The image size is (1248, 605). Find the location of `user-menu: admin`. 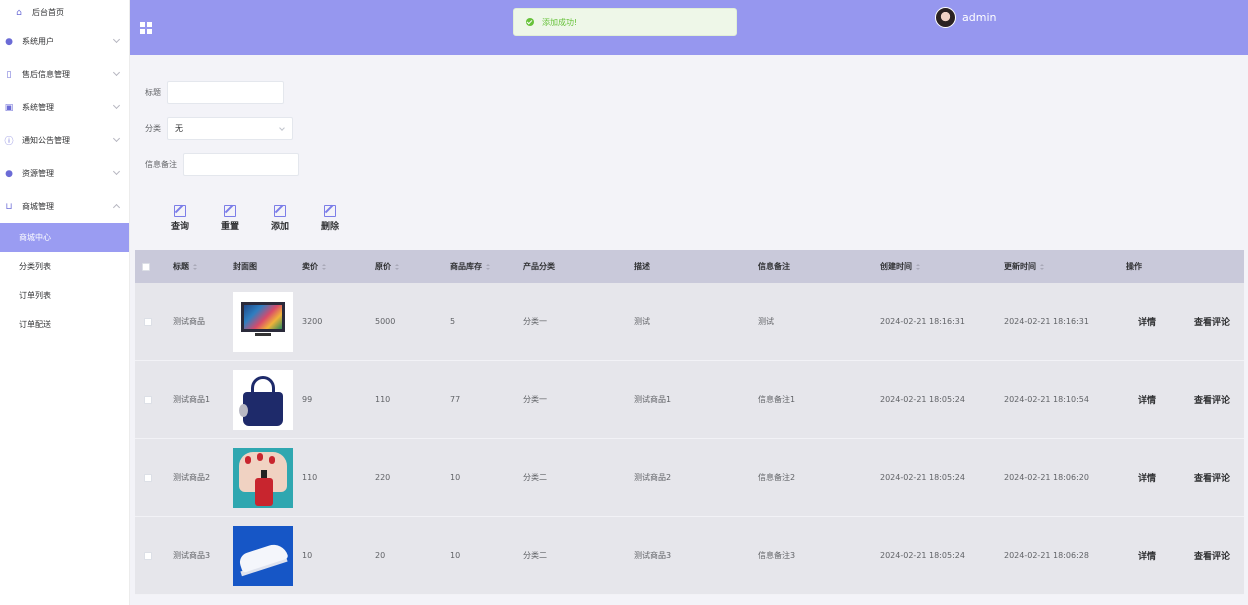

user-menu: admin is located at coordinates (965, 17).